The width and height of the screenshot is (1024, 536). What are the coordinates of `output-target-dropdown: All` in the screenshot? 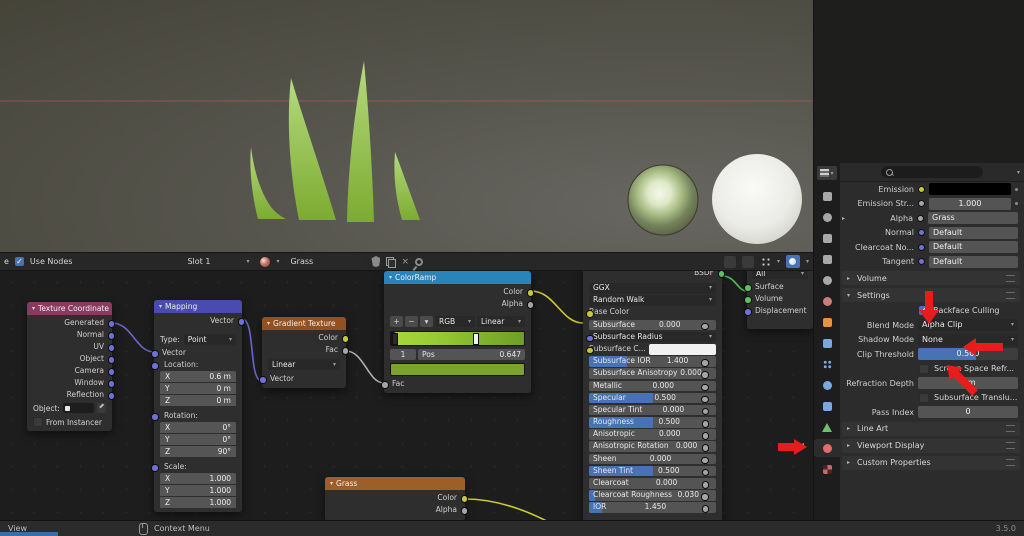 It's located at (780, 275).